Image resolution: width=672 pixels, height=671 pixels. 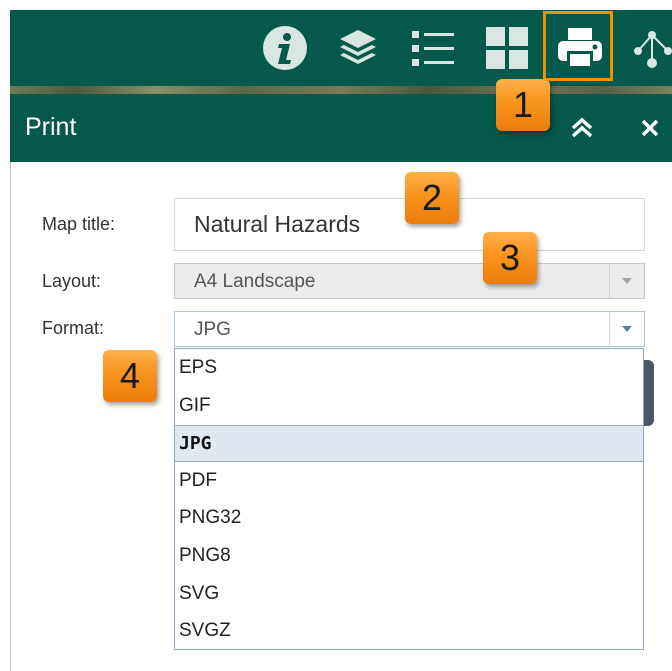 What do you see at coordinates (510, 258) in the screenshot?
I see `callout-3: 3` at bounding box center [510, 258].